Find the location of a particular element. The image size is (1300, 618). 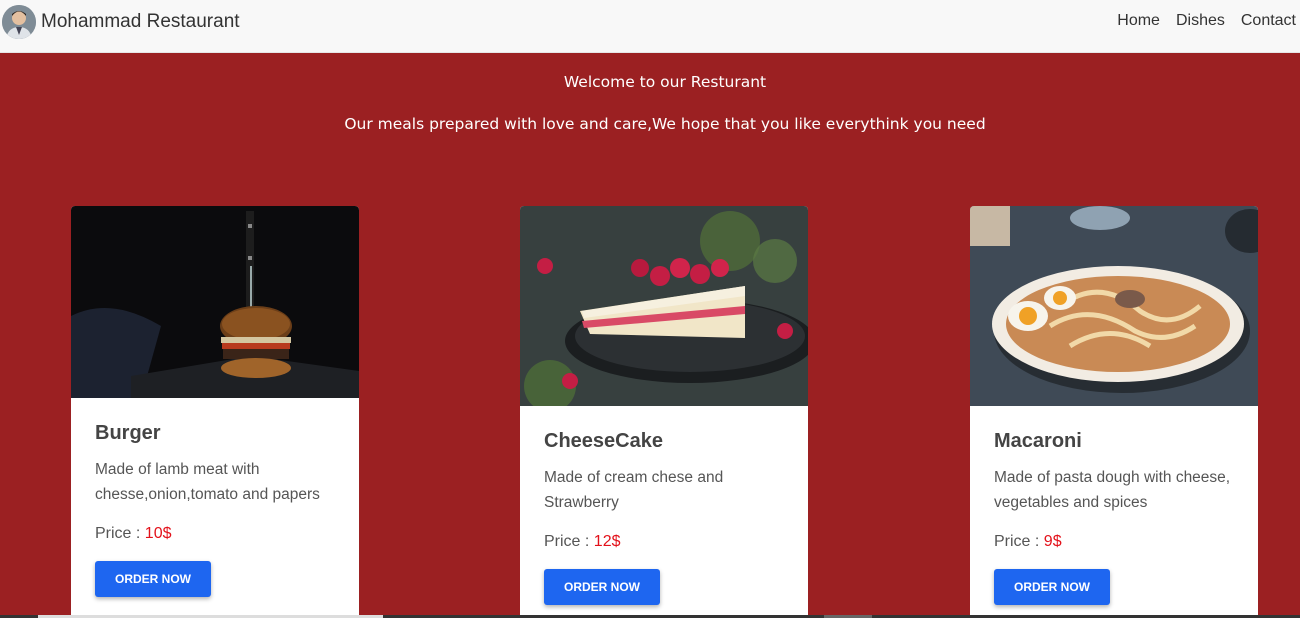

nav-links: Home Dishes Contact is located at coordinates (1198, 21).